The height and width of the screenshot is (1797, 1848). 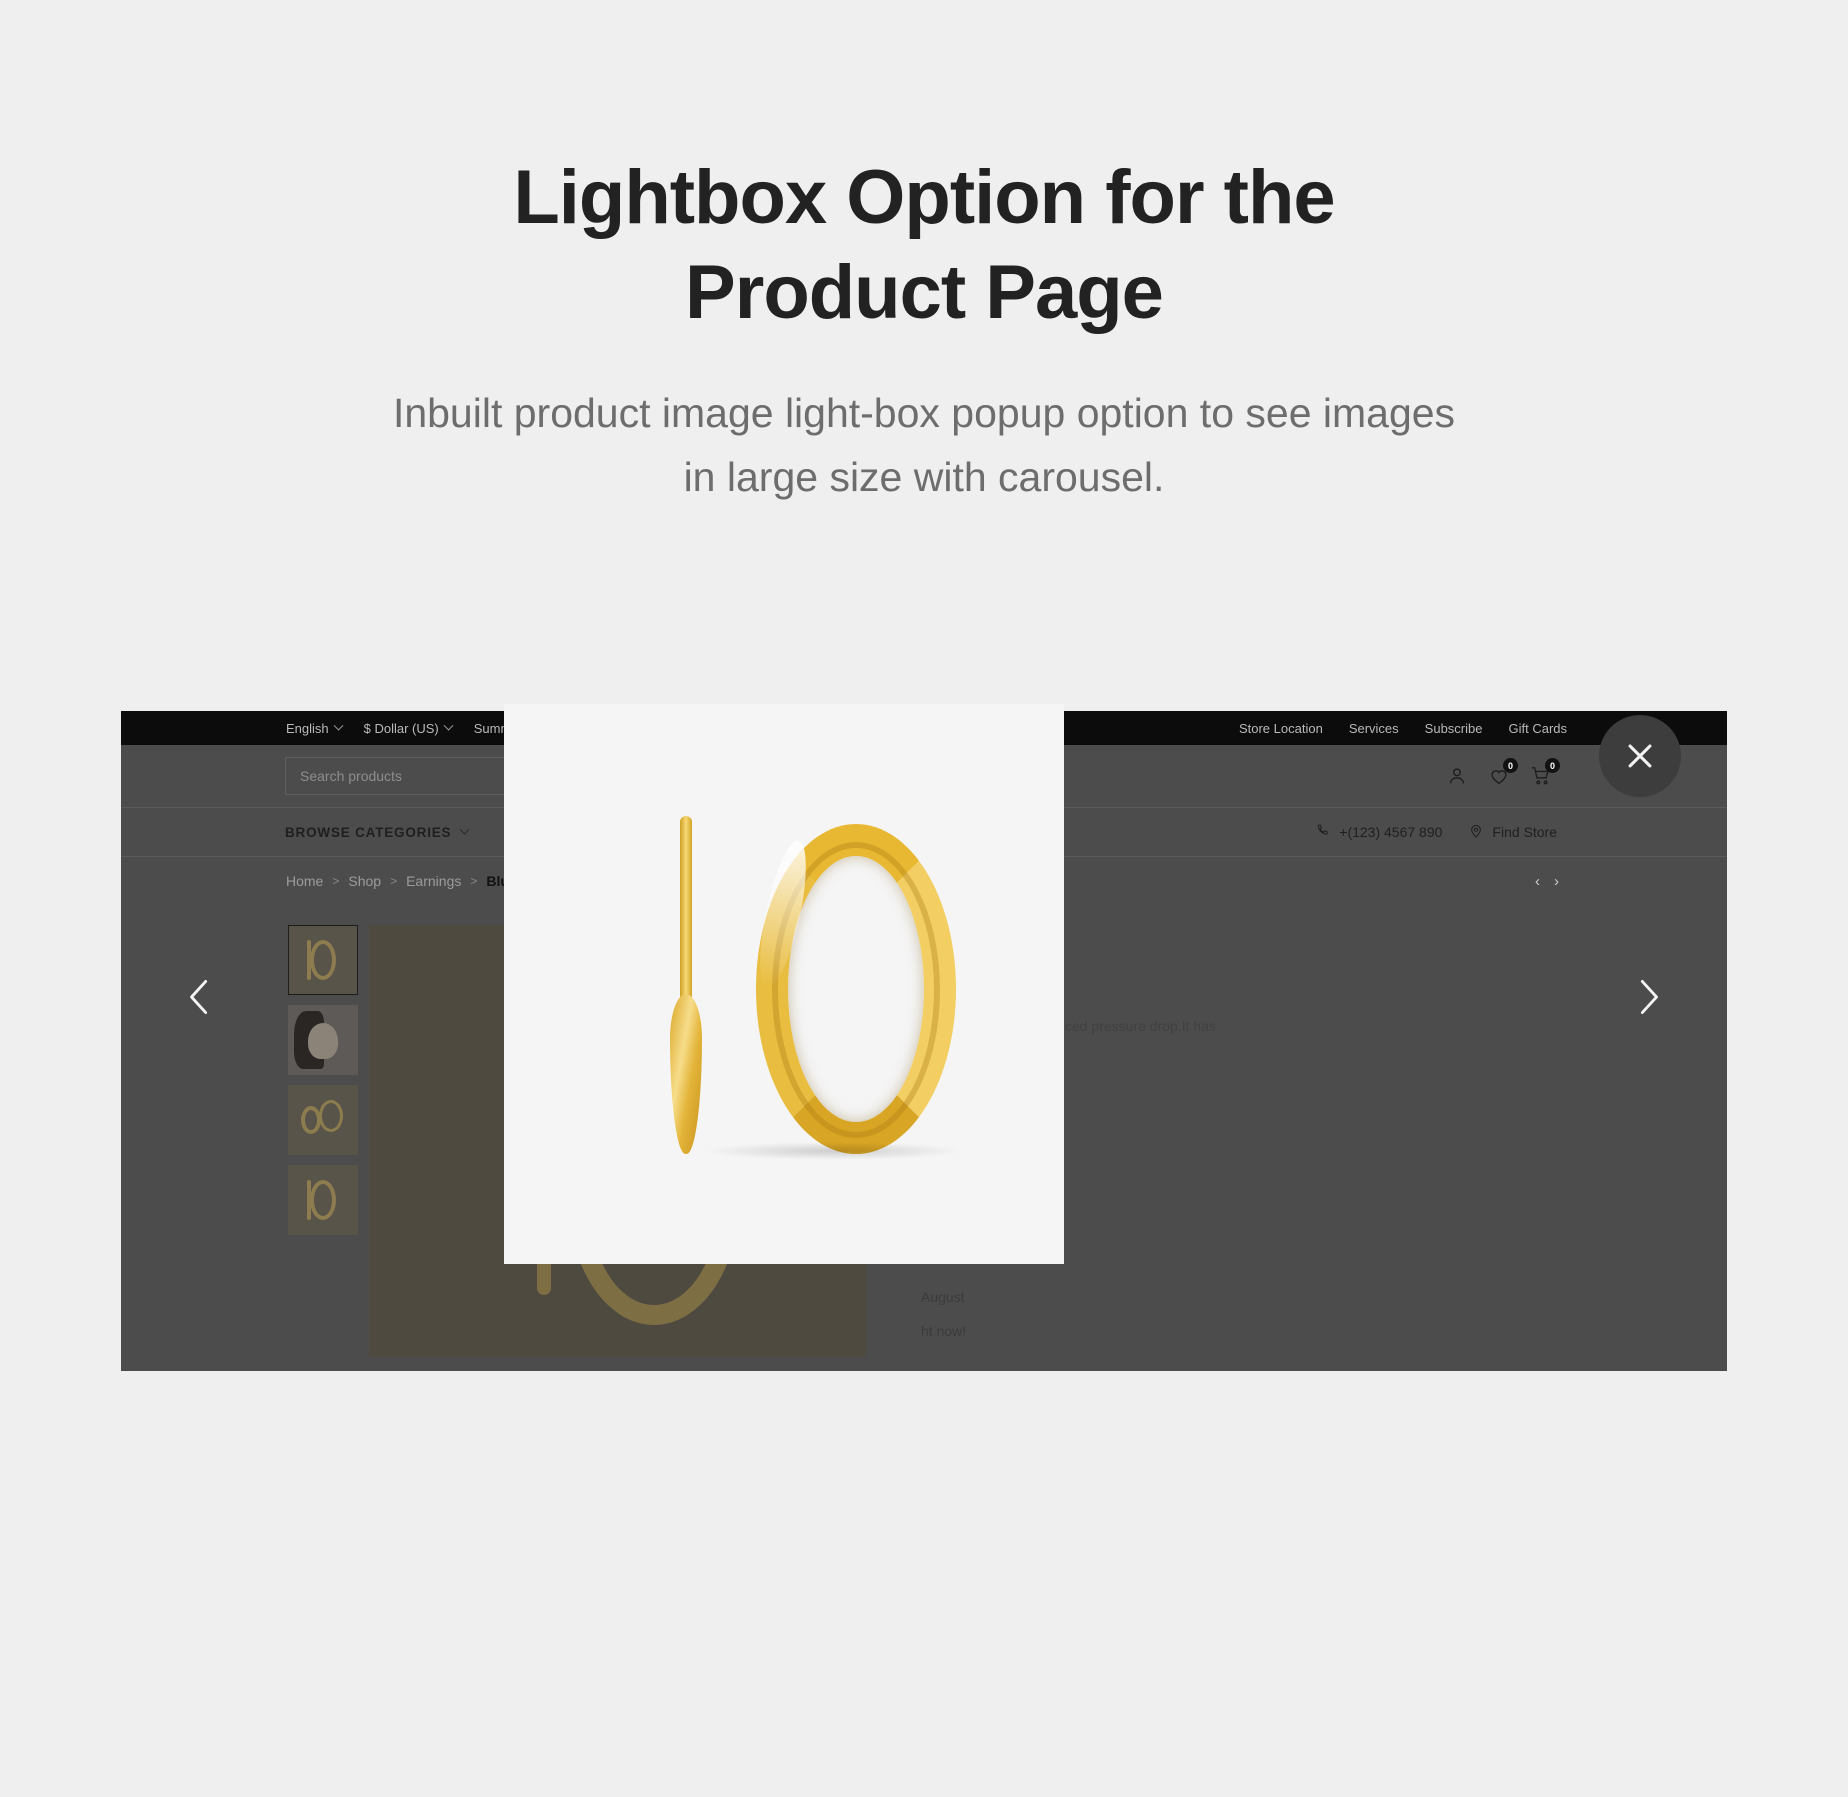 I want to click on topbar-link-store-location: Store Location, so click(x=1281, y=728).